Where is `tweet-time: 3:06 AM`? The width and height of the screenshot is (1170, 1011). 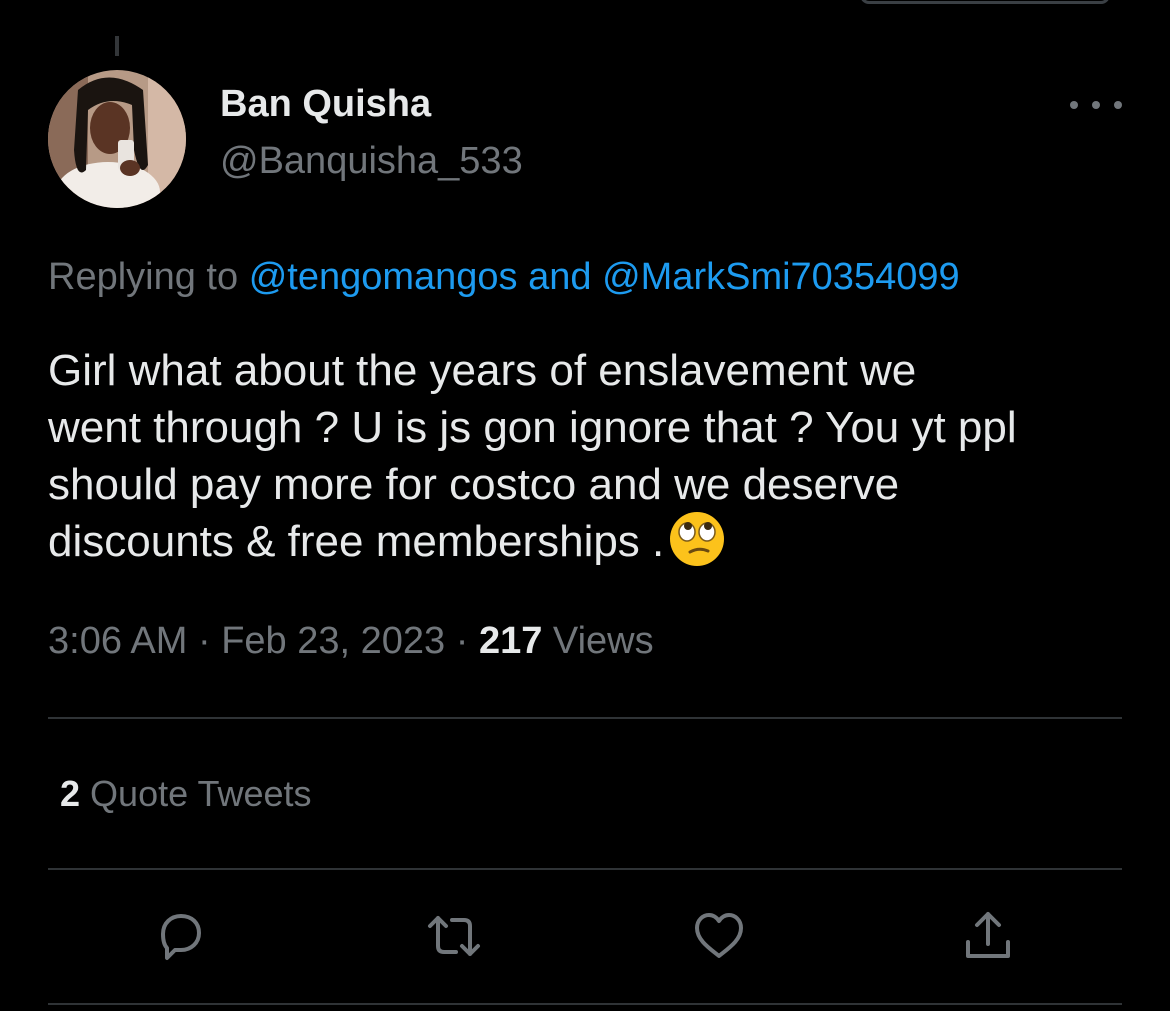
tweet-time: 3:06 AM is located at coordinates (117, 641).